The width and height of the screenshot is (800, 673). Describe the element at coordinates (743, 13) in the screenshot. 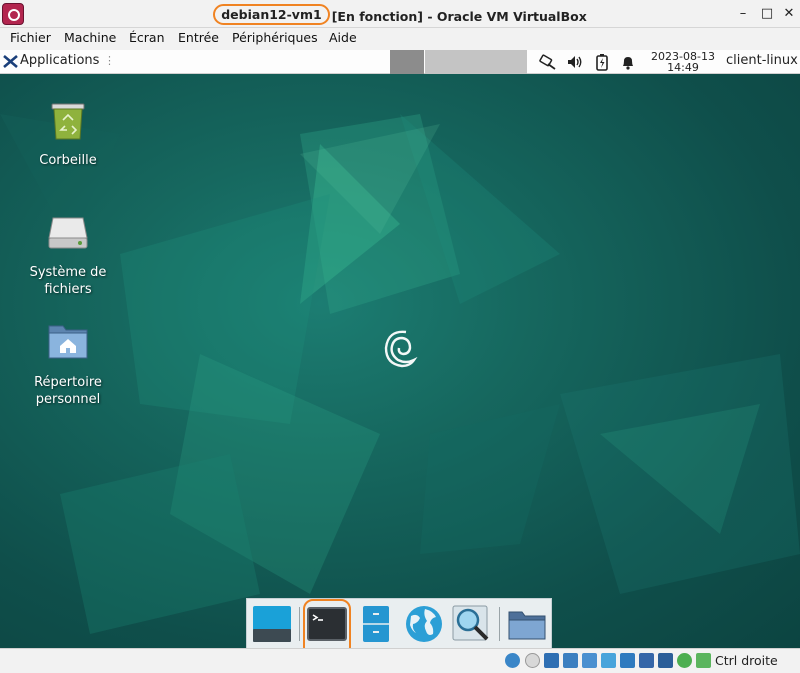

I see `minimize-button: –` at that location.